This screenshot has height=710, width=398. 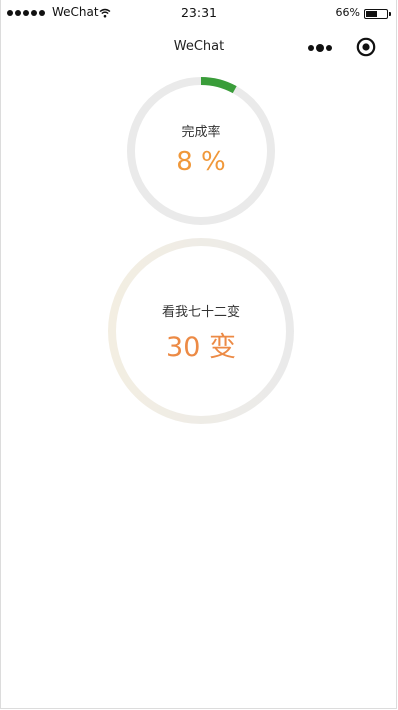 I want to click on completion-progress-ring: 完成率 8 %, so click(x=201, y=151).